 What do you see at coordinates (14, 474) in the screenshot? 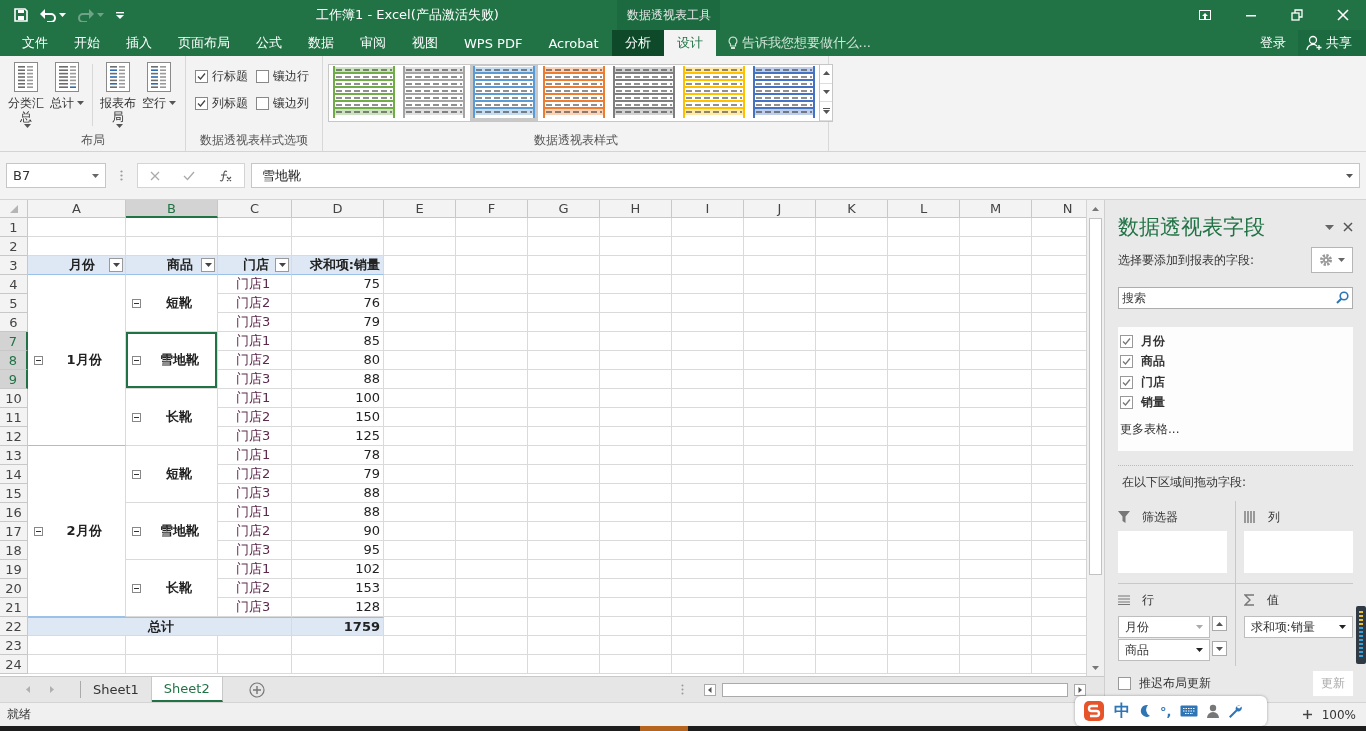
I see `row-header: 14` at bounding box center [14, 474].